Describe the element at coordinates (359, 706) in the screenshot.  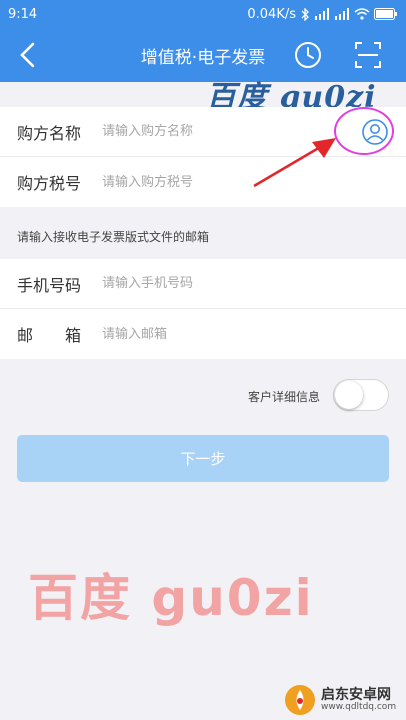
I see `brand-url: www.qdltdq.com` at that location.